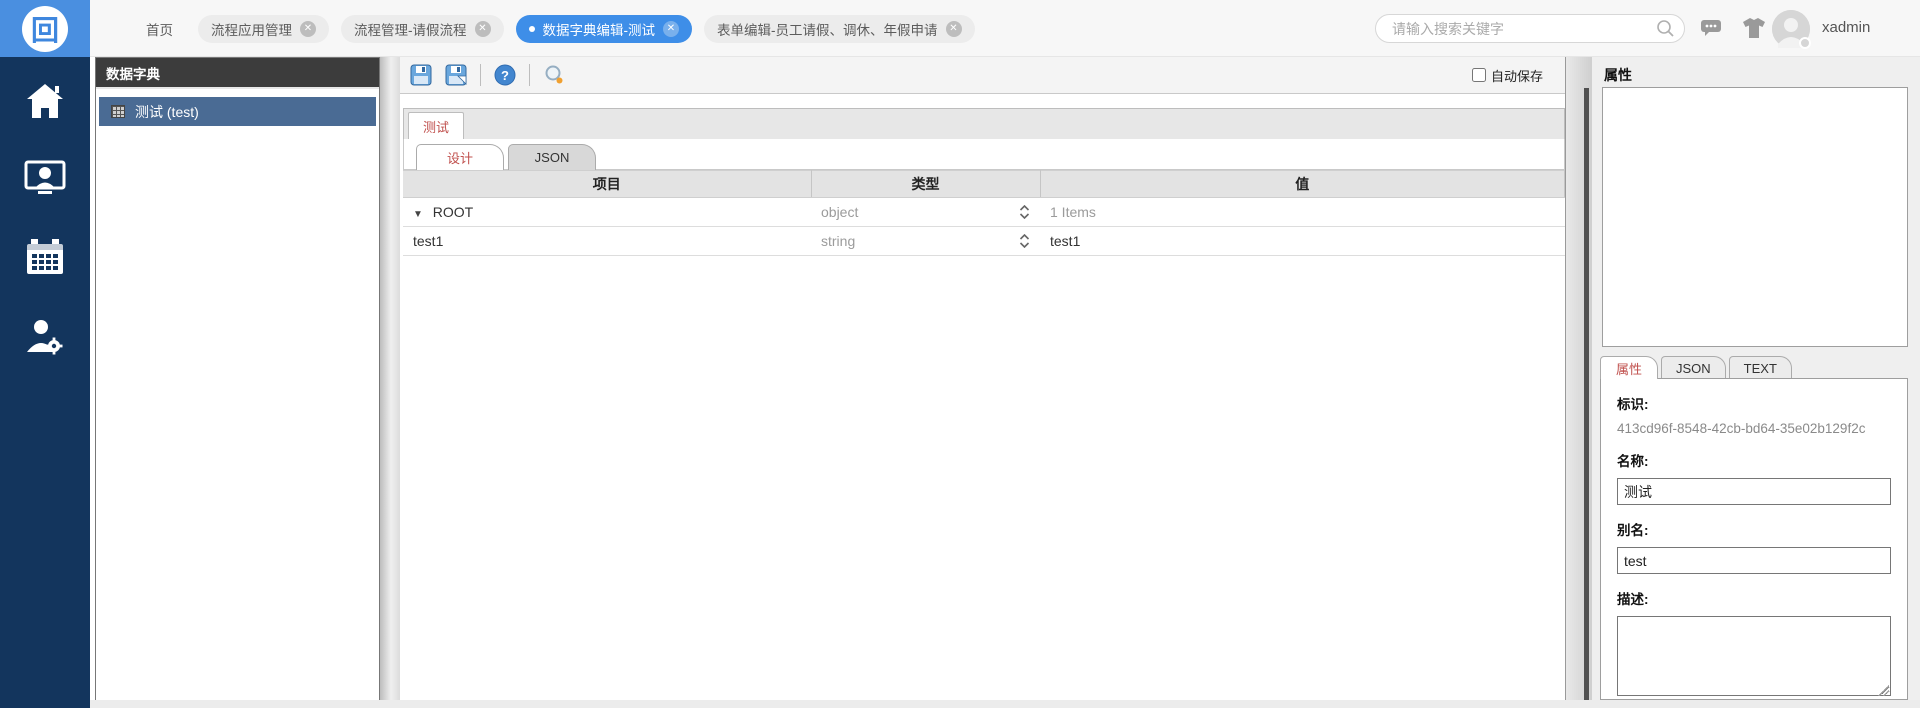  I want to click on calendar-icon, so click(45, 257).